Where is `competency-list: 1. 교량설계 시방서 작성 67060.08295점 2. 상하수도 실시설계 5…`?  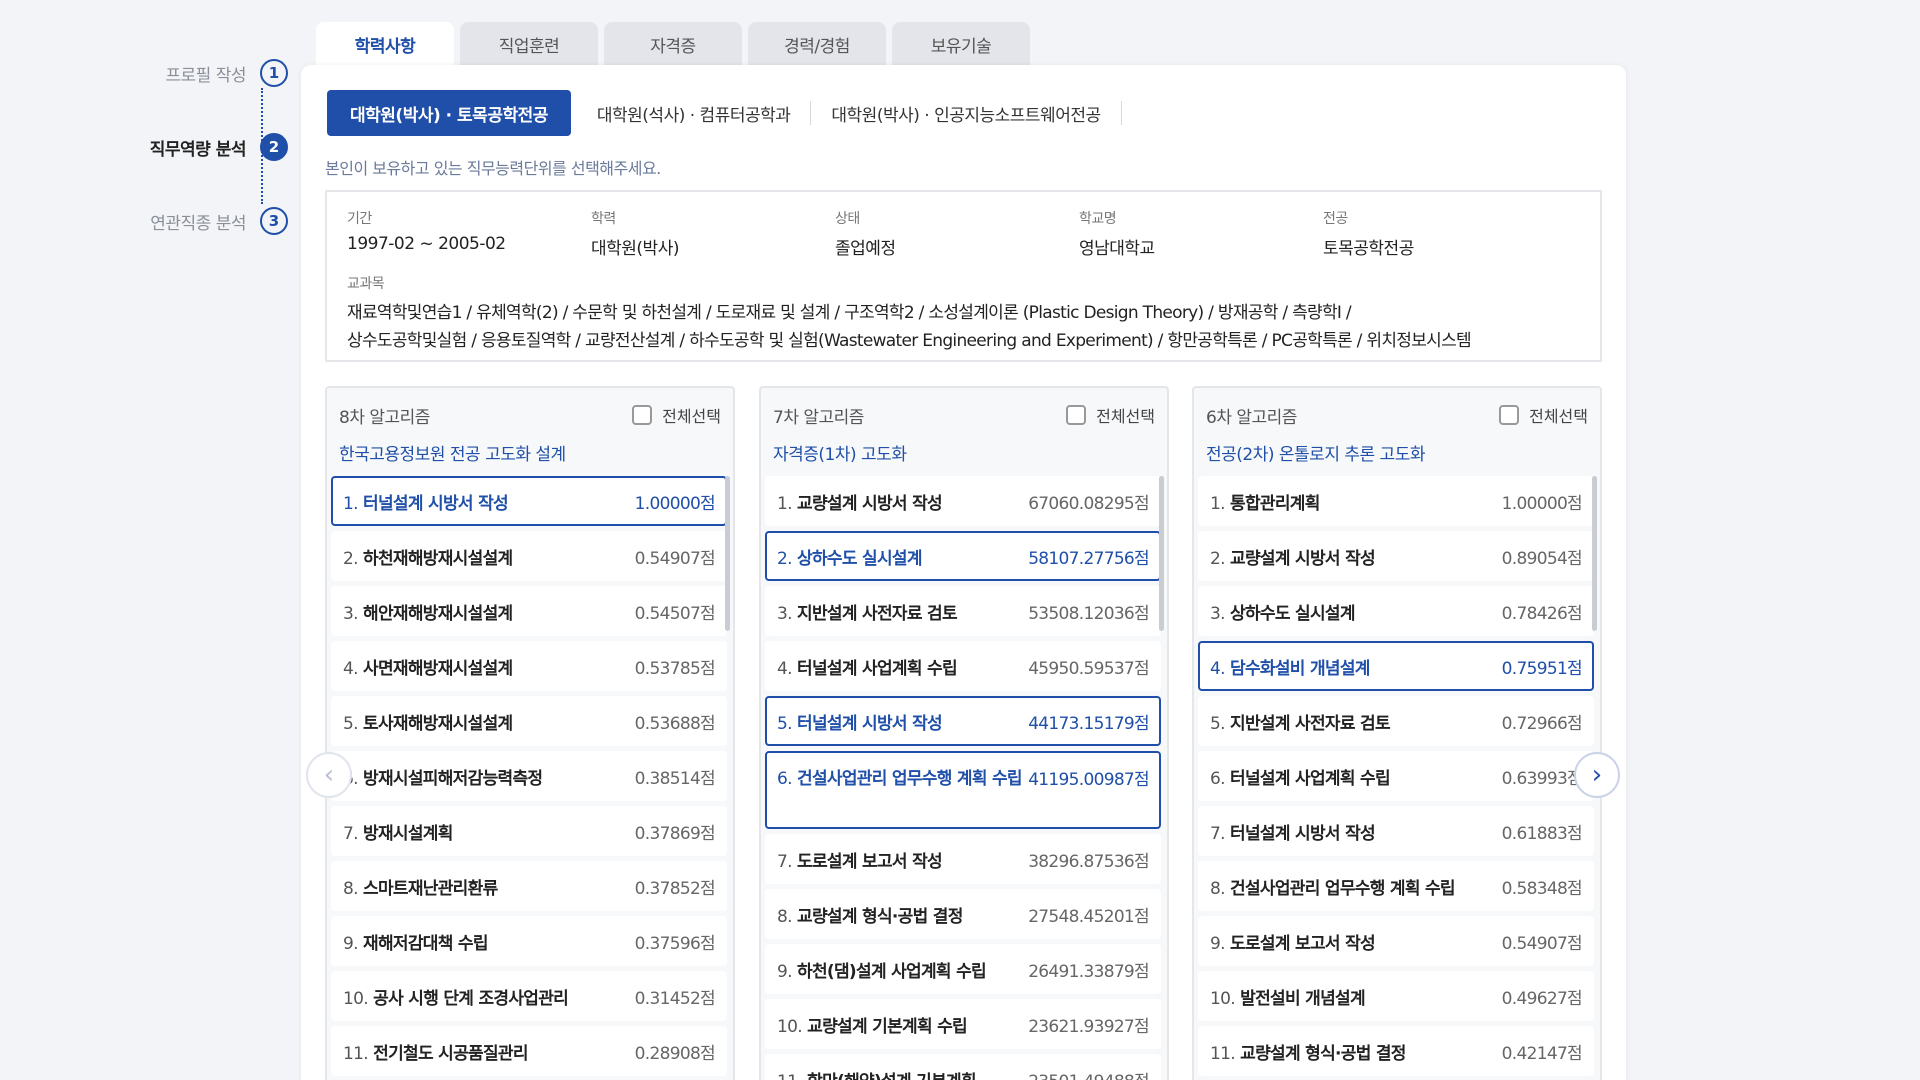
competency-list: 1. 교량설계 시방서 작성 67060.08295점 2. 상하수도 실시설계 5… is located at coordinates (963, 778).